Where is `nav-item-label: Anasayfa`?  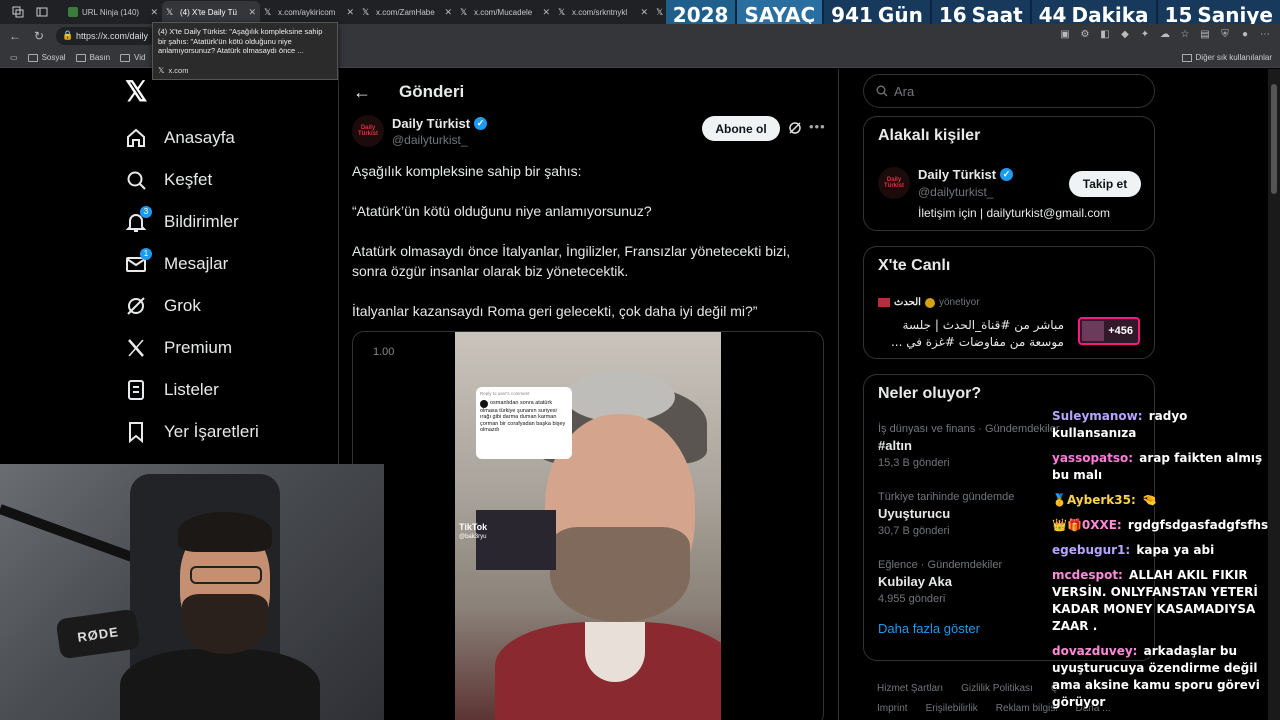 nav-item-label: Anasayfa is located at coordinates (199, 137).